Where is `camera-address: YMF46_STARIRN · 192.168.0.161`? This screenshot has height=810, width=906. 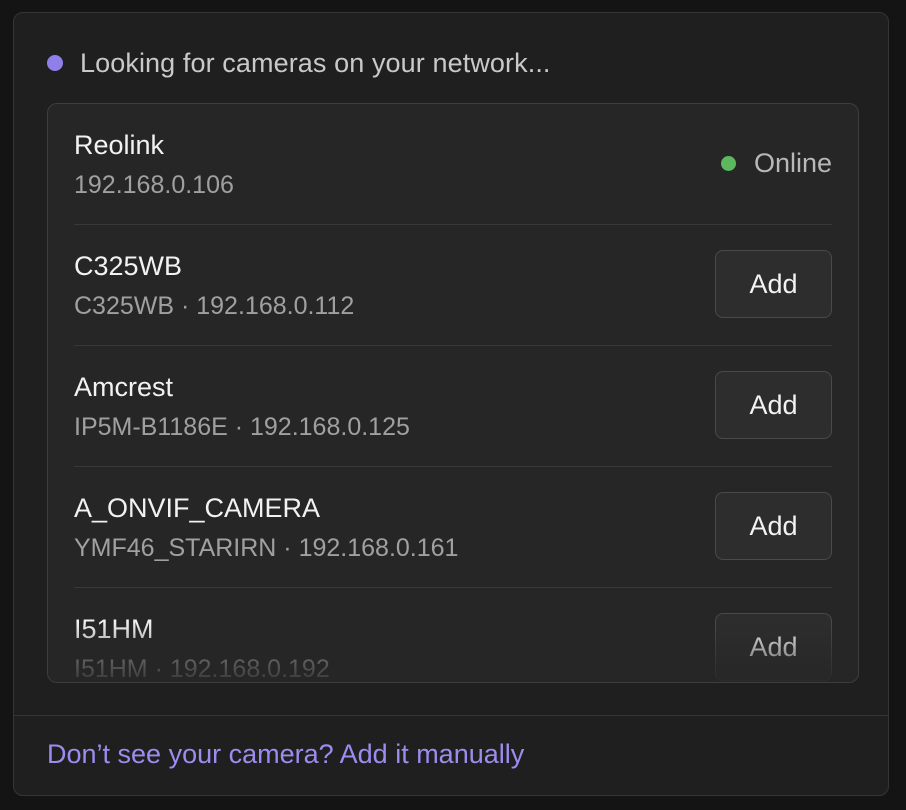 camera-address: YMF46_STARIRN · 192.168.0.161 is located at coordinates (266, 548).